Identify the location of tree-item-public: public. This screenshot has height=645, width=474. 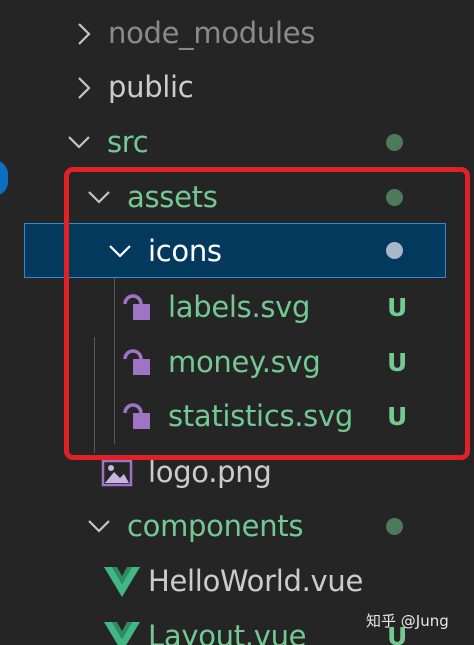
(237, 87).